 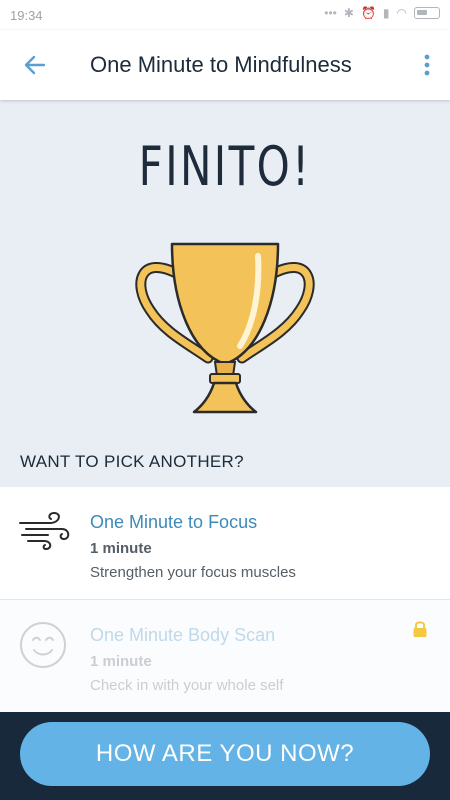 I want to click on trophy-icon, so click(x=225, y=328).